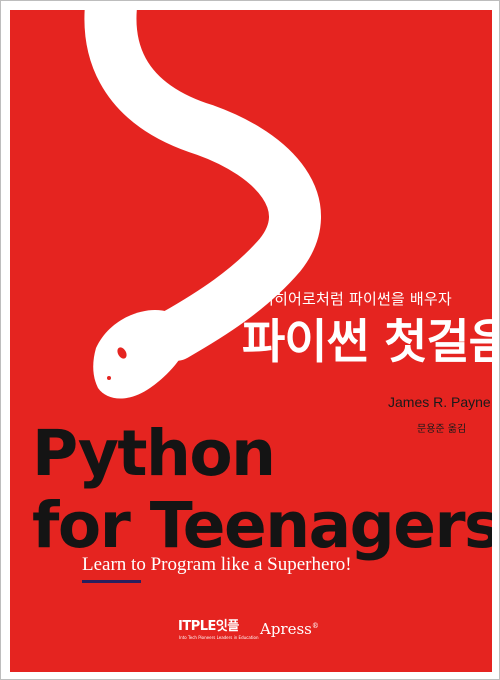 This screenshot has height=680, width=500. What do you see at coordinates (315, 626) in the screenshot?
I see `apress-registered-mark: ®` at bounding box center [315, 626].